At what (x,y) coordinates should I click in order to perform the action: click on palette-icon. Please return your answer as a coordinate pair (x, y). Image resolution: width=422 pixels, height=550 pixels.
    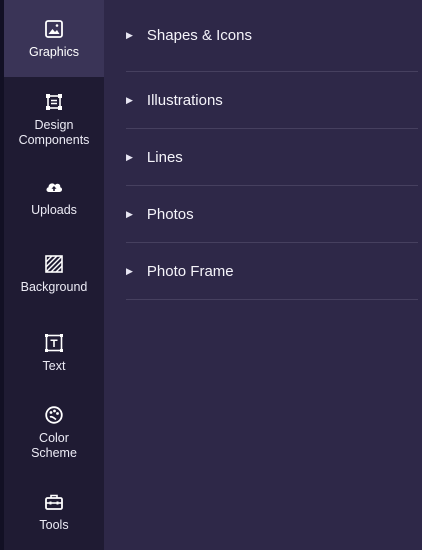
    Looking at the image, I should click on (54, 415).